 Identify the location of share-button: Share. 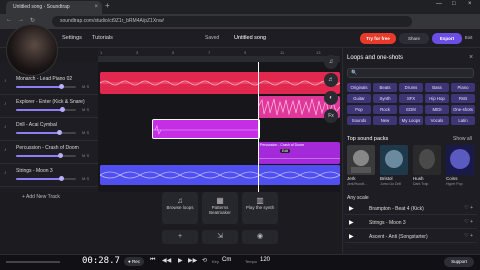
(414, 38).